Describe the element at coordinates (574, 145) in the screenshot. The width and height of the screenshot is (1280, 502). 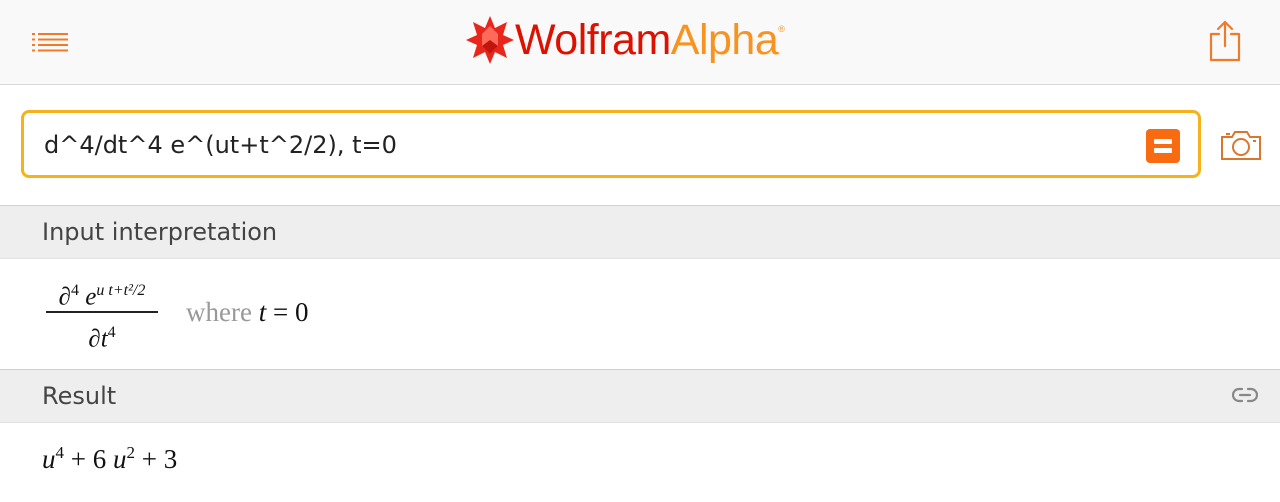
I see `search-input` at that location.